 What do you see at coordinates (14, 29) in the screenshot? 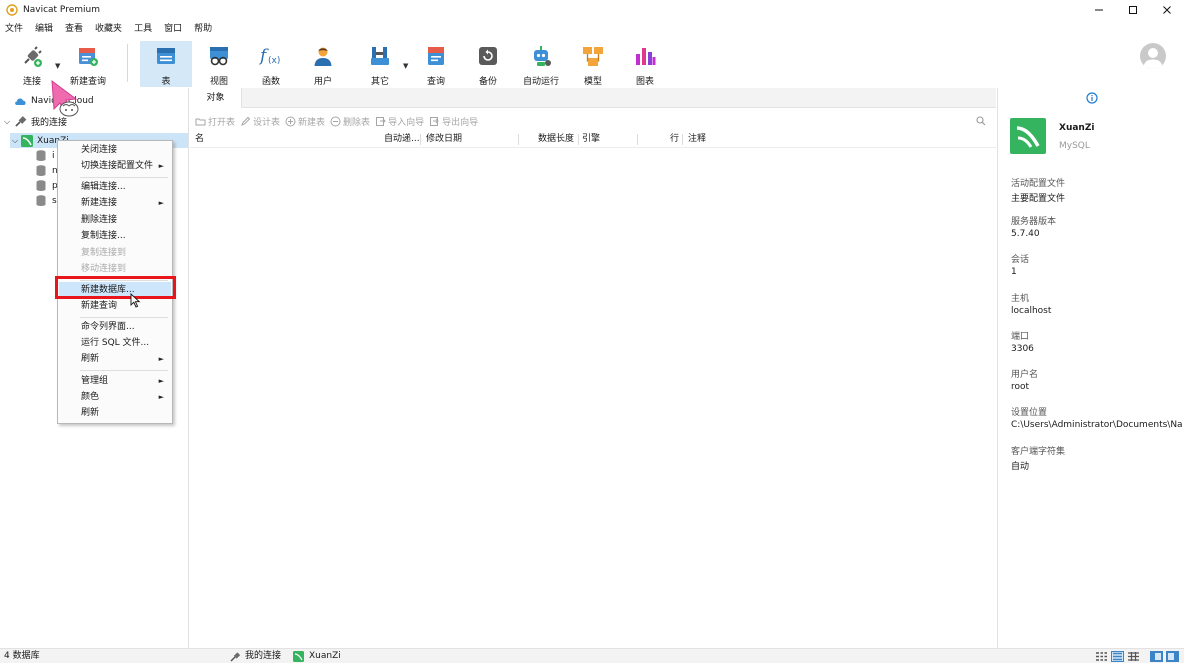
I see `menu-file: 文件` at bounding box center [14, 29].